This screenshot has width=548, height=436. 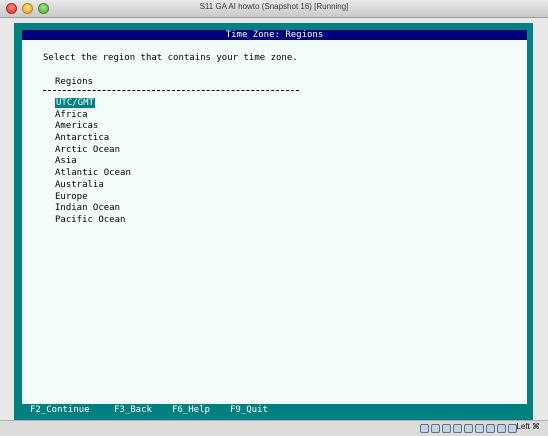 I want to click on region-item: Australia, so click(x=93, y=186).